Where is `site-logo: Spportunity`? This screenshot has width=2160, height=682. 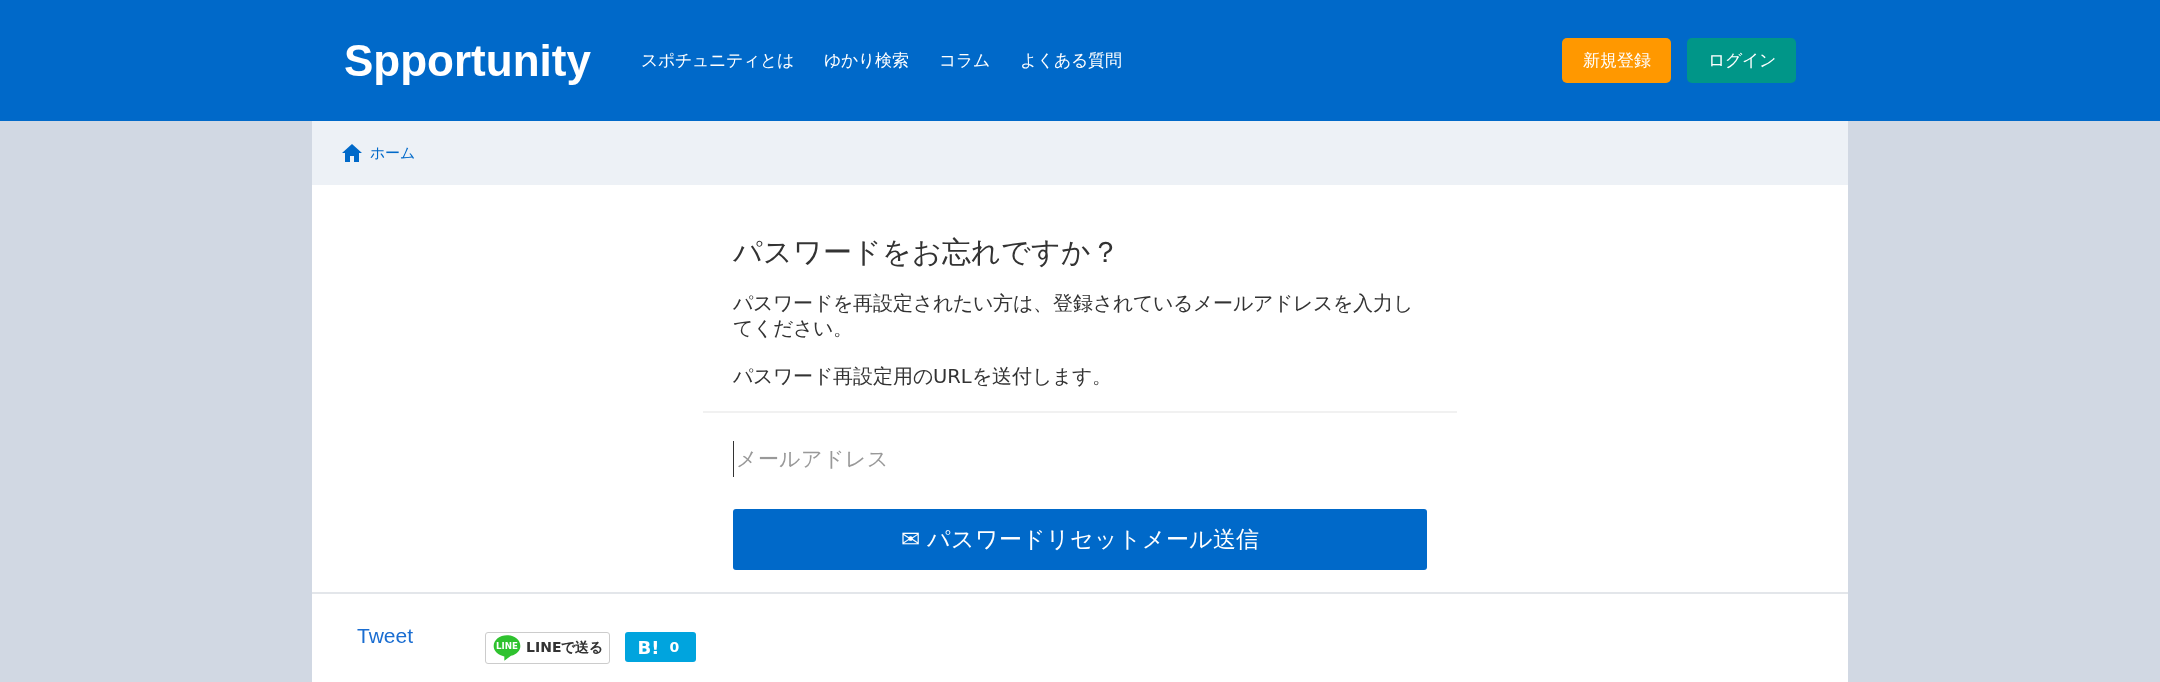
site-logo: Spportunity is located at coordinates (467, 60).